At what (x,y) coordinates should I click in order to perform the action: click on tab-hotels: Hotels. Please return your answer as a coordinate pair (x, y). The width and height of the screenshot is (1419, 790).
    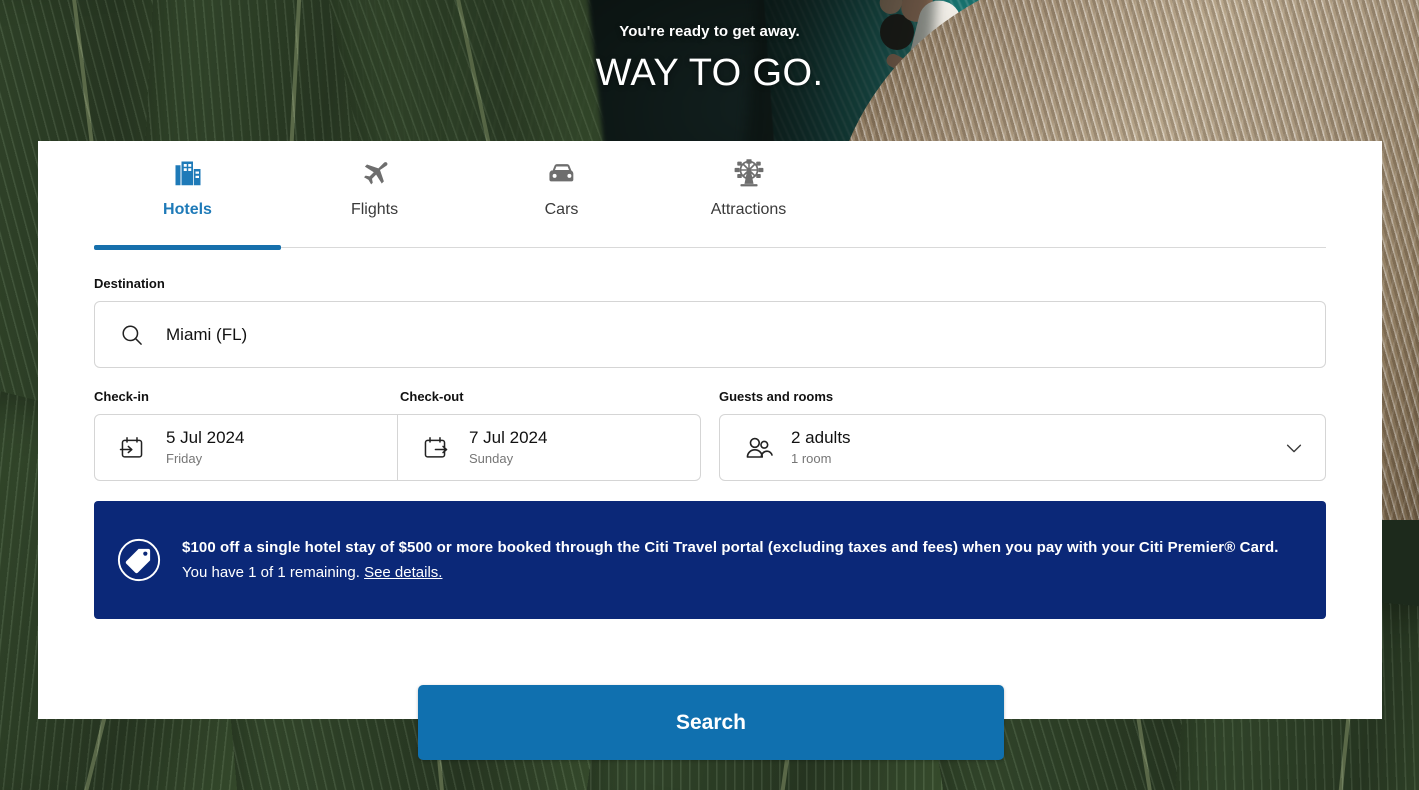
    Looking at the image, I should click on (187, 195).